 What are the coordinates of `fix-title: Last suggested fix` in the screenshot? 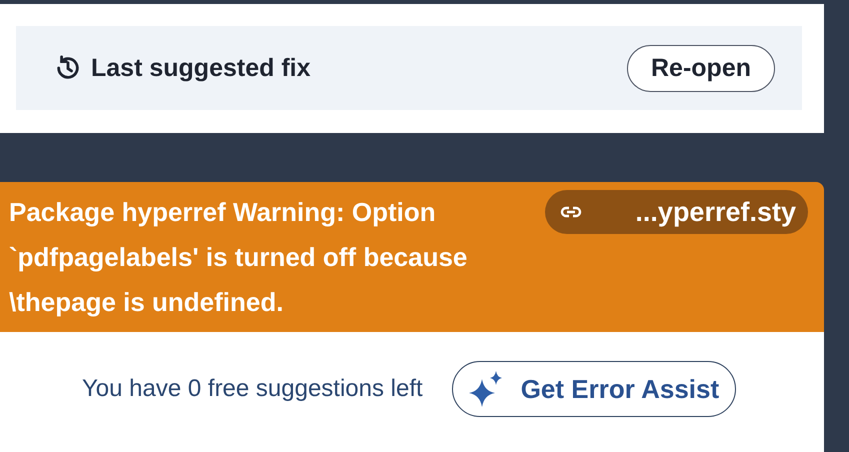 It's located at (201, 68).